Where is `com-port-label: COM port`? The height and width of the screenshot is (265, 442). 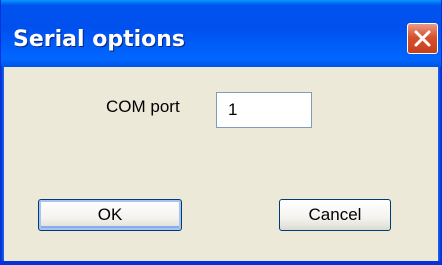
com-port-label: COM port is located at coordinates (143, 106).